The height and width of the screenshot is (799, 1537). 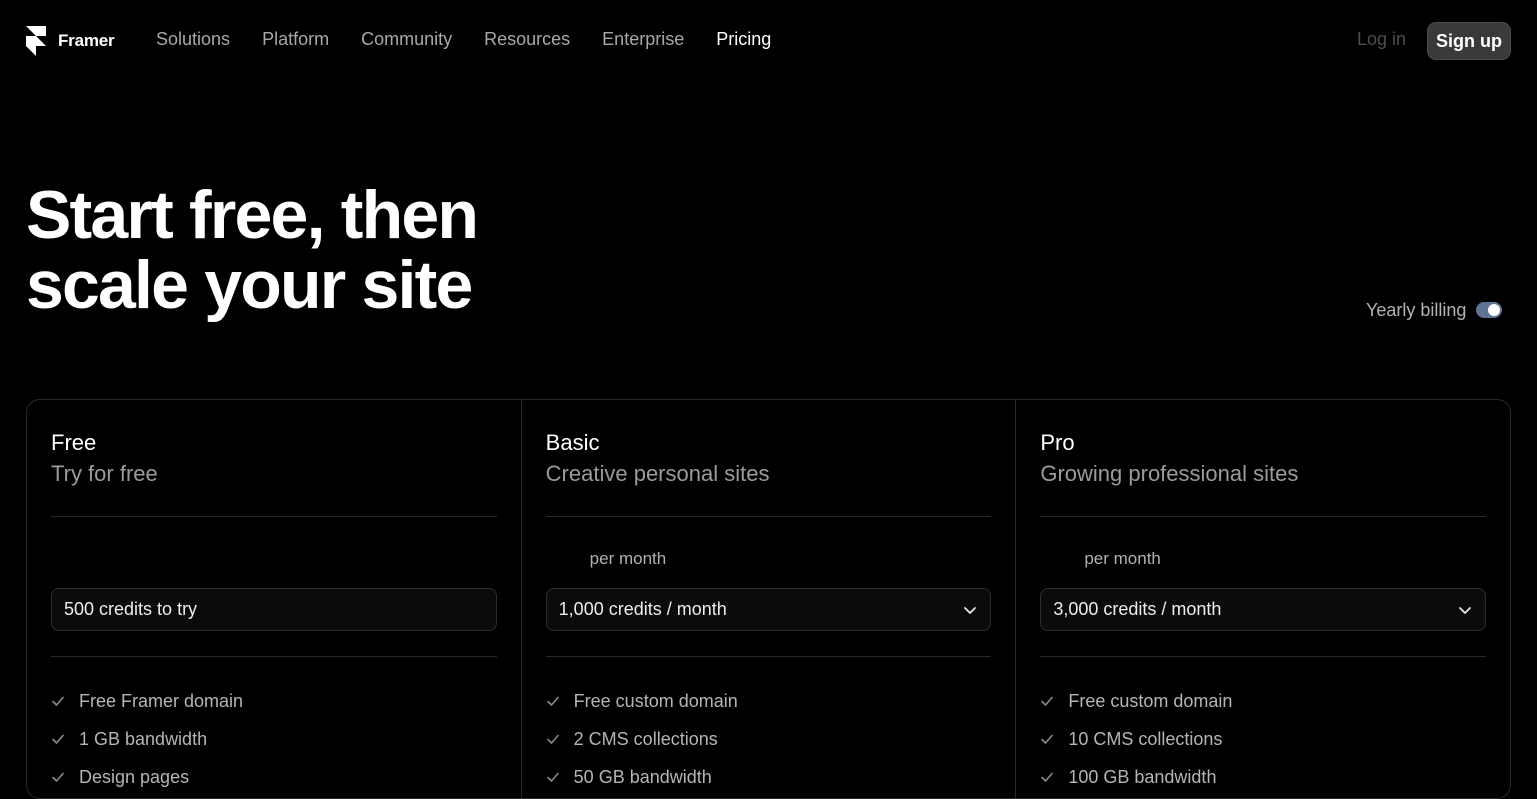 I want to click on plan-tagline: Growing professional sites, so click(x=1169, y=473).